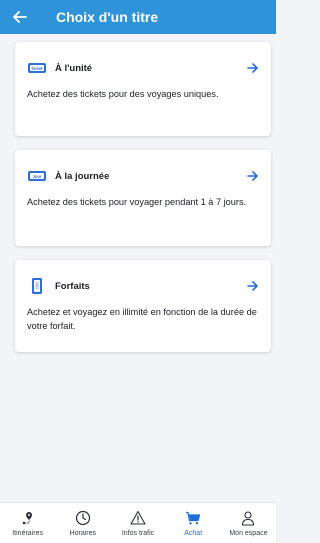  What do you see at coordinates (83, 518) in the screenshot?
I see `clock-icon` at bounding box center [83, 518].